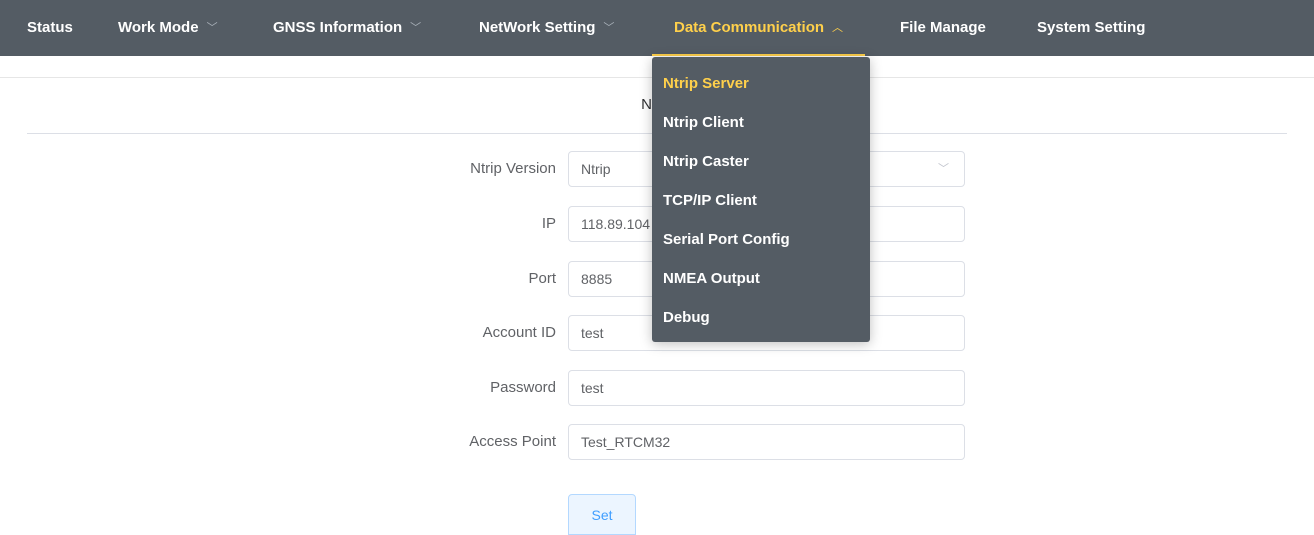 The height and width of the screenshot is (535, 1314). What do you see at coordinates (519, 332) in the screenshot?
I see `account-id-label: Account ID` at bounding box center [519, 332].